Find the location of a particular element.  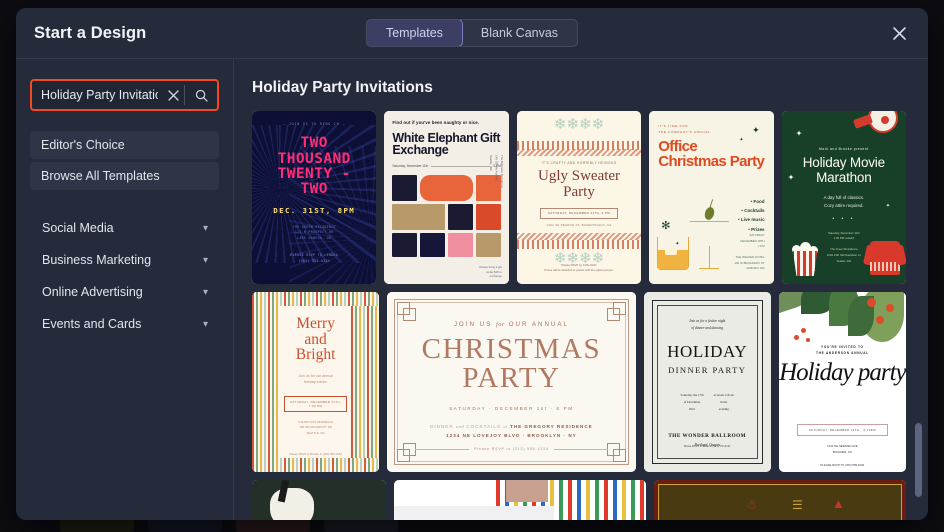

card-headline: White Elephant Gift Exchange is located at coordinates (446, 144).